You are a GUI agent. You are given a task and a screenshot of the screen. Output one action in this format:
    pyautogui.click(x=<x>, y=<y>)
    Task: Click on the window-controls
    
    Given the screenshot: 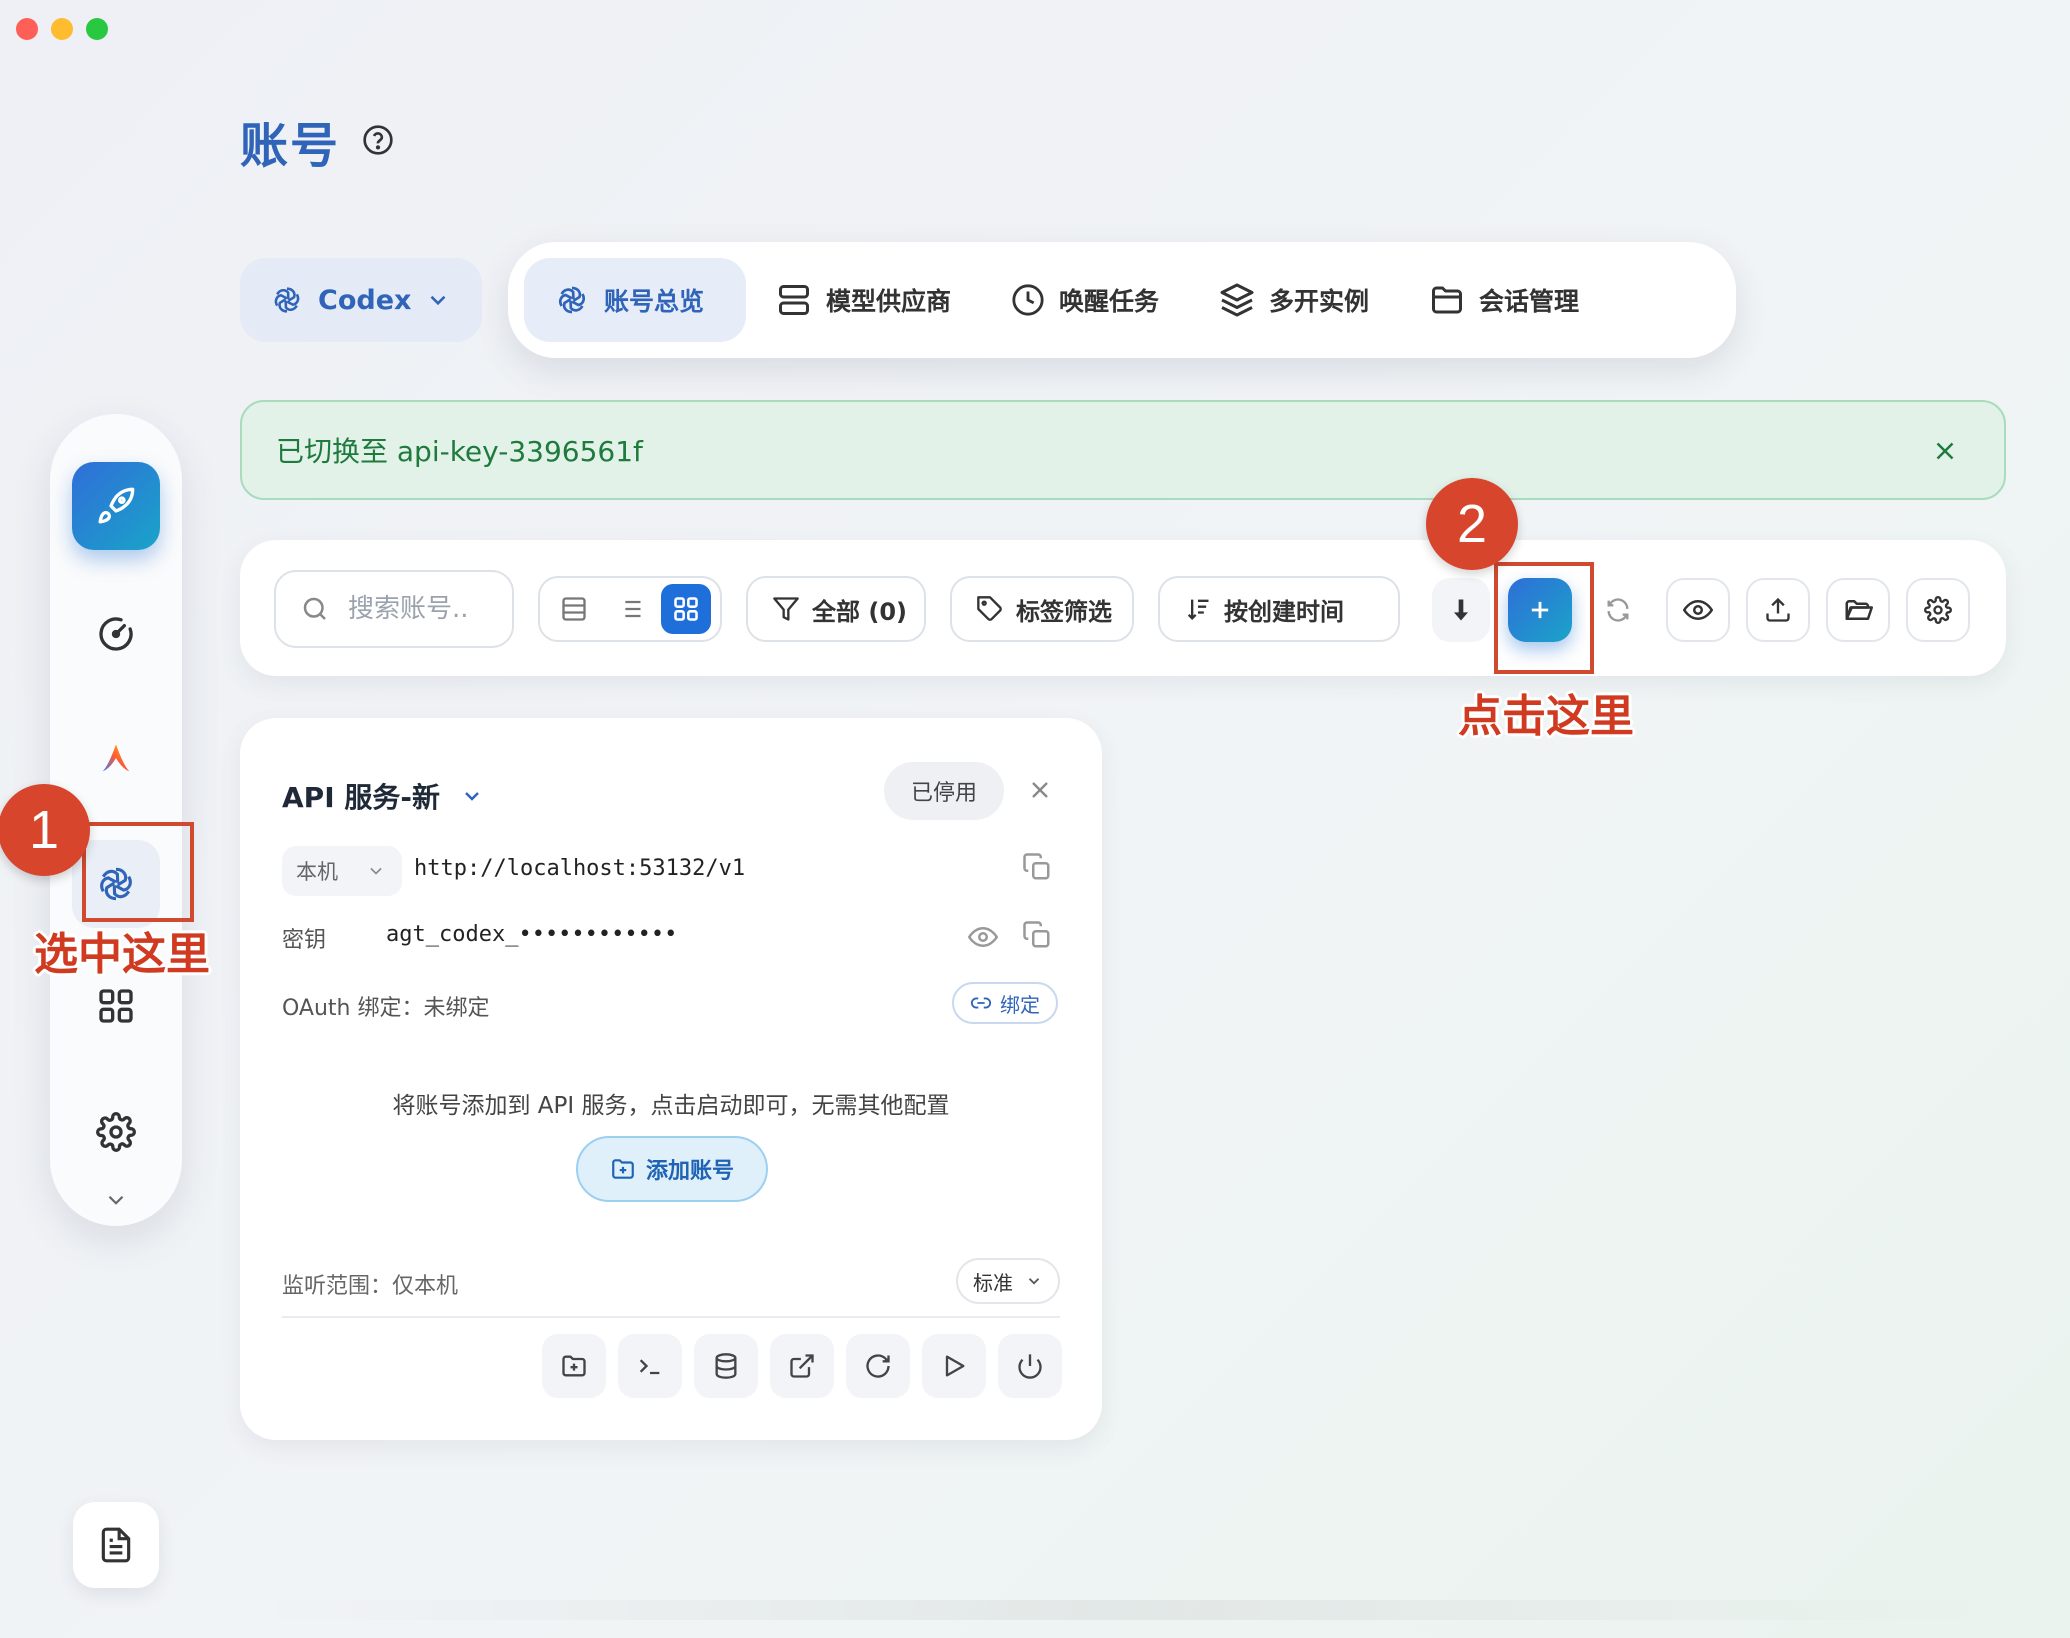 What is the action you would take?
    pyautogui.click(x=62, y=29)
    